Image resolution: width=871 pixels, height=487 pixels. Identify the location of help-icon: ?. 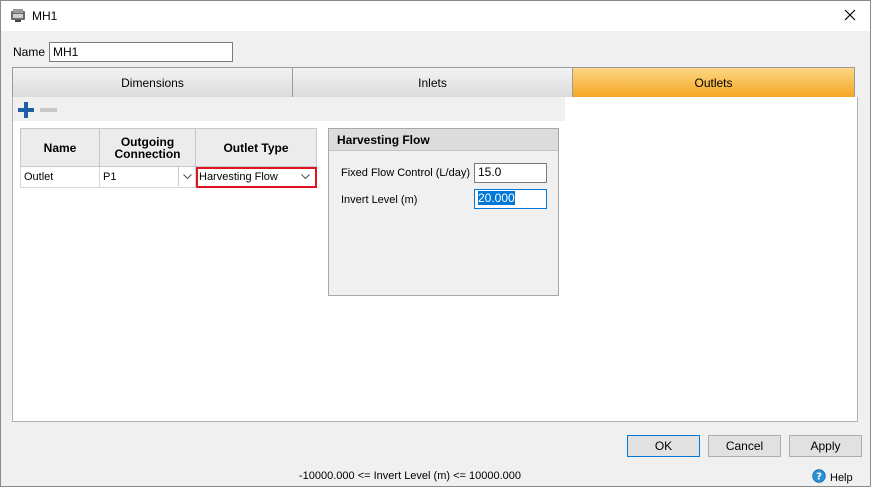
(819, 477).